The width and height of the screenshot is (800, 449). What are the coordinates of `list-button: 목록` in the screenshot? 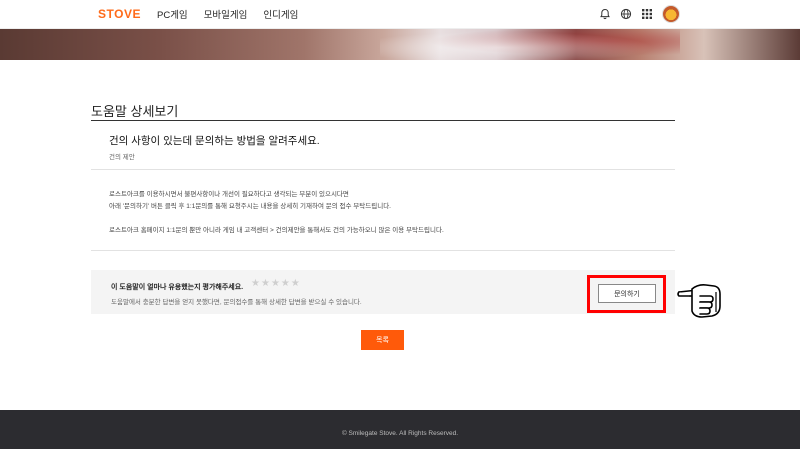 It's located at (382, 340).